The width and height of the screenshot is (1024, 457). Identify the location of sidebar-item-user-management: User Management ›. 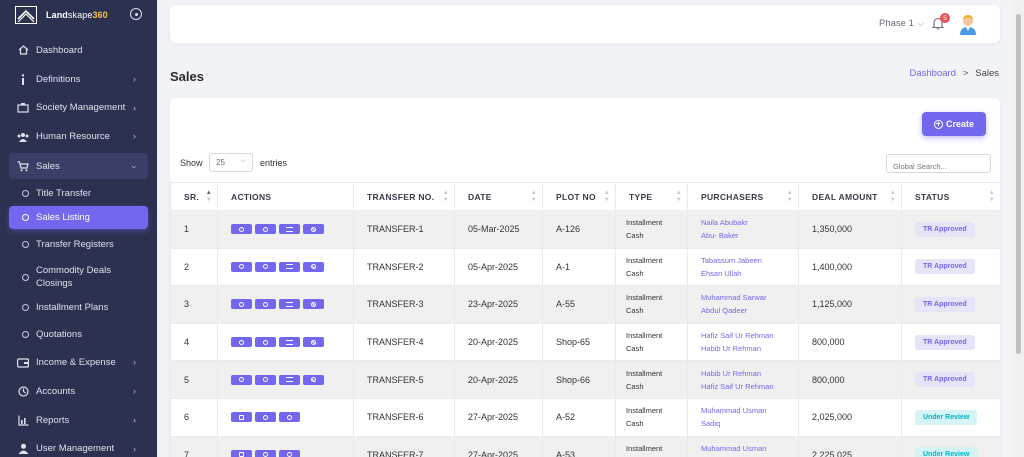
(78, 446).